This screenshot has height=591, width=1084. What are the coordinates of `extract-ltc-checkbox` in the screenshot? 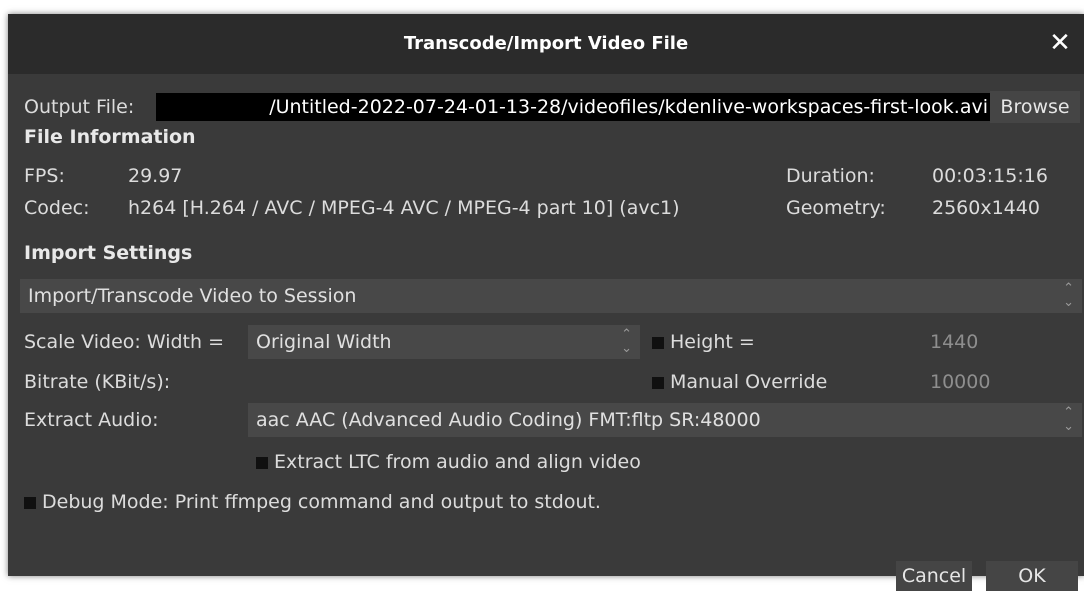 It's located at (262, 463).